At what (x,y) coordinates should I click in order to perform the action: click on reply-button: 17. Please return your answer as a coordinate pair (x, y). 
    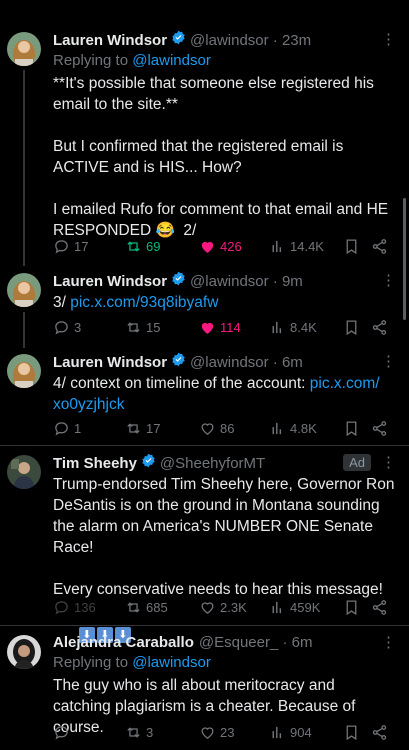
    Looking at the image, I should click on (70, 246).